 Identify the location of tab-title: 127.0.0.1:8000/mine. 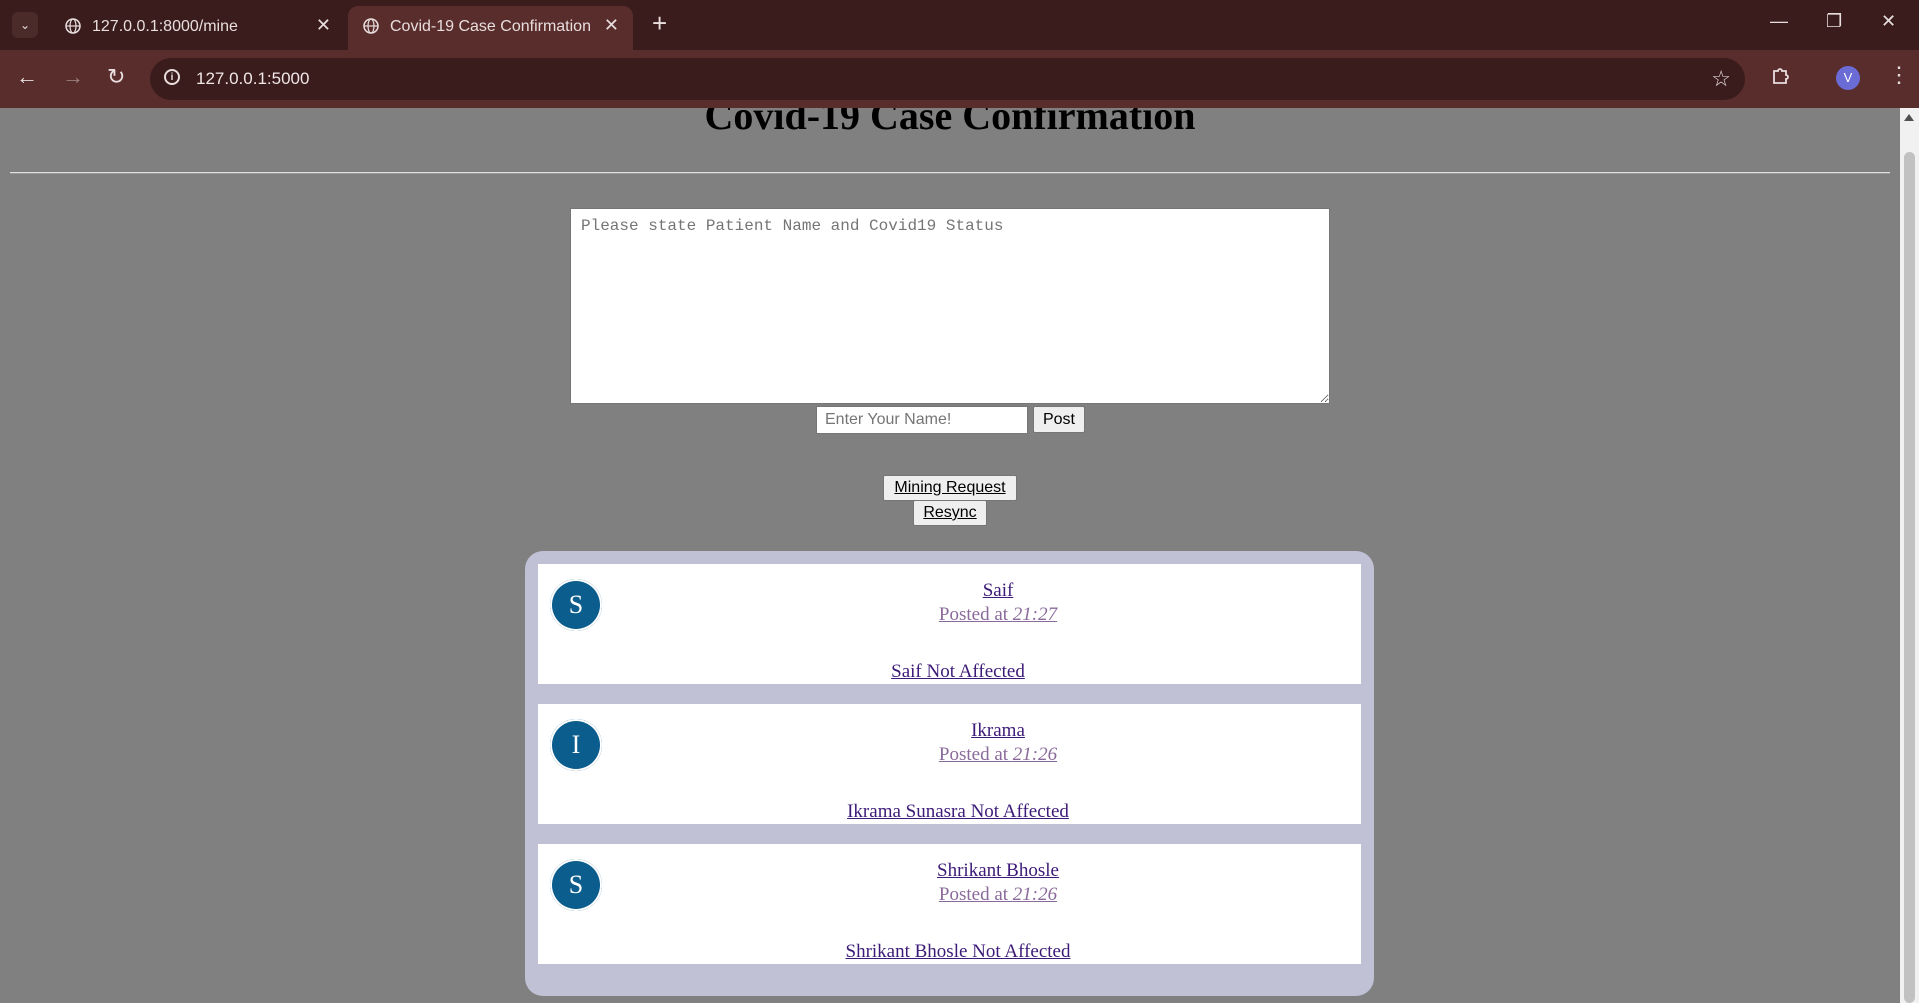
(165, 26).